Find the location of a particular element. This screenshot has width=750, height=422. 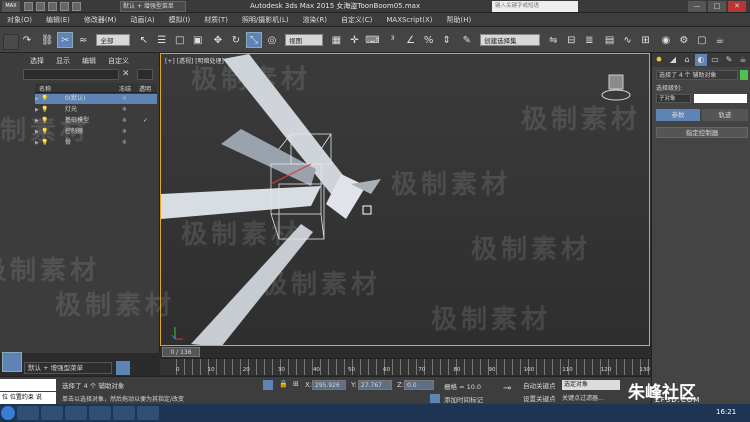

explorer-layer-dropdown: 默认 + 增强型菜单 is located at coordinates (68, 368).